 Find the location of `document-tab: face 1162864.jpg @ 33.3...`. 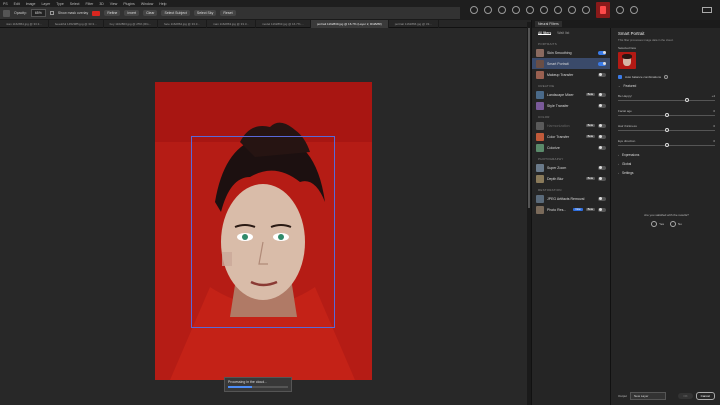

document-tab: face 1162864.jpg @ 33.3... is located at coordinates (182, 23).